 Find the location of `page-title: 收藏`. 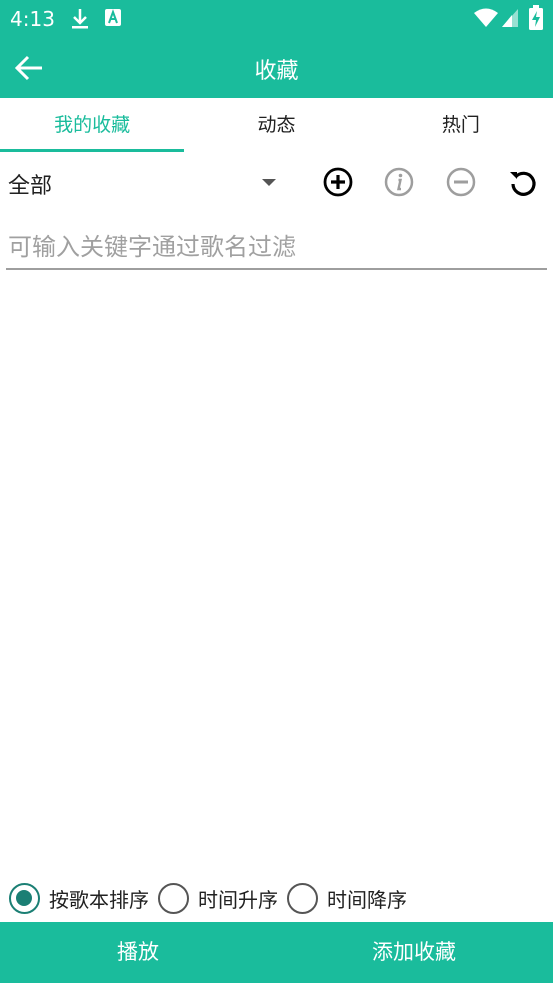

page-title: 收藏 is located at coordinates (276, 71).